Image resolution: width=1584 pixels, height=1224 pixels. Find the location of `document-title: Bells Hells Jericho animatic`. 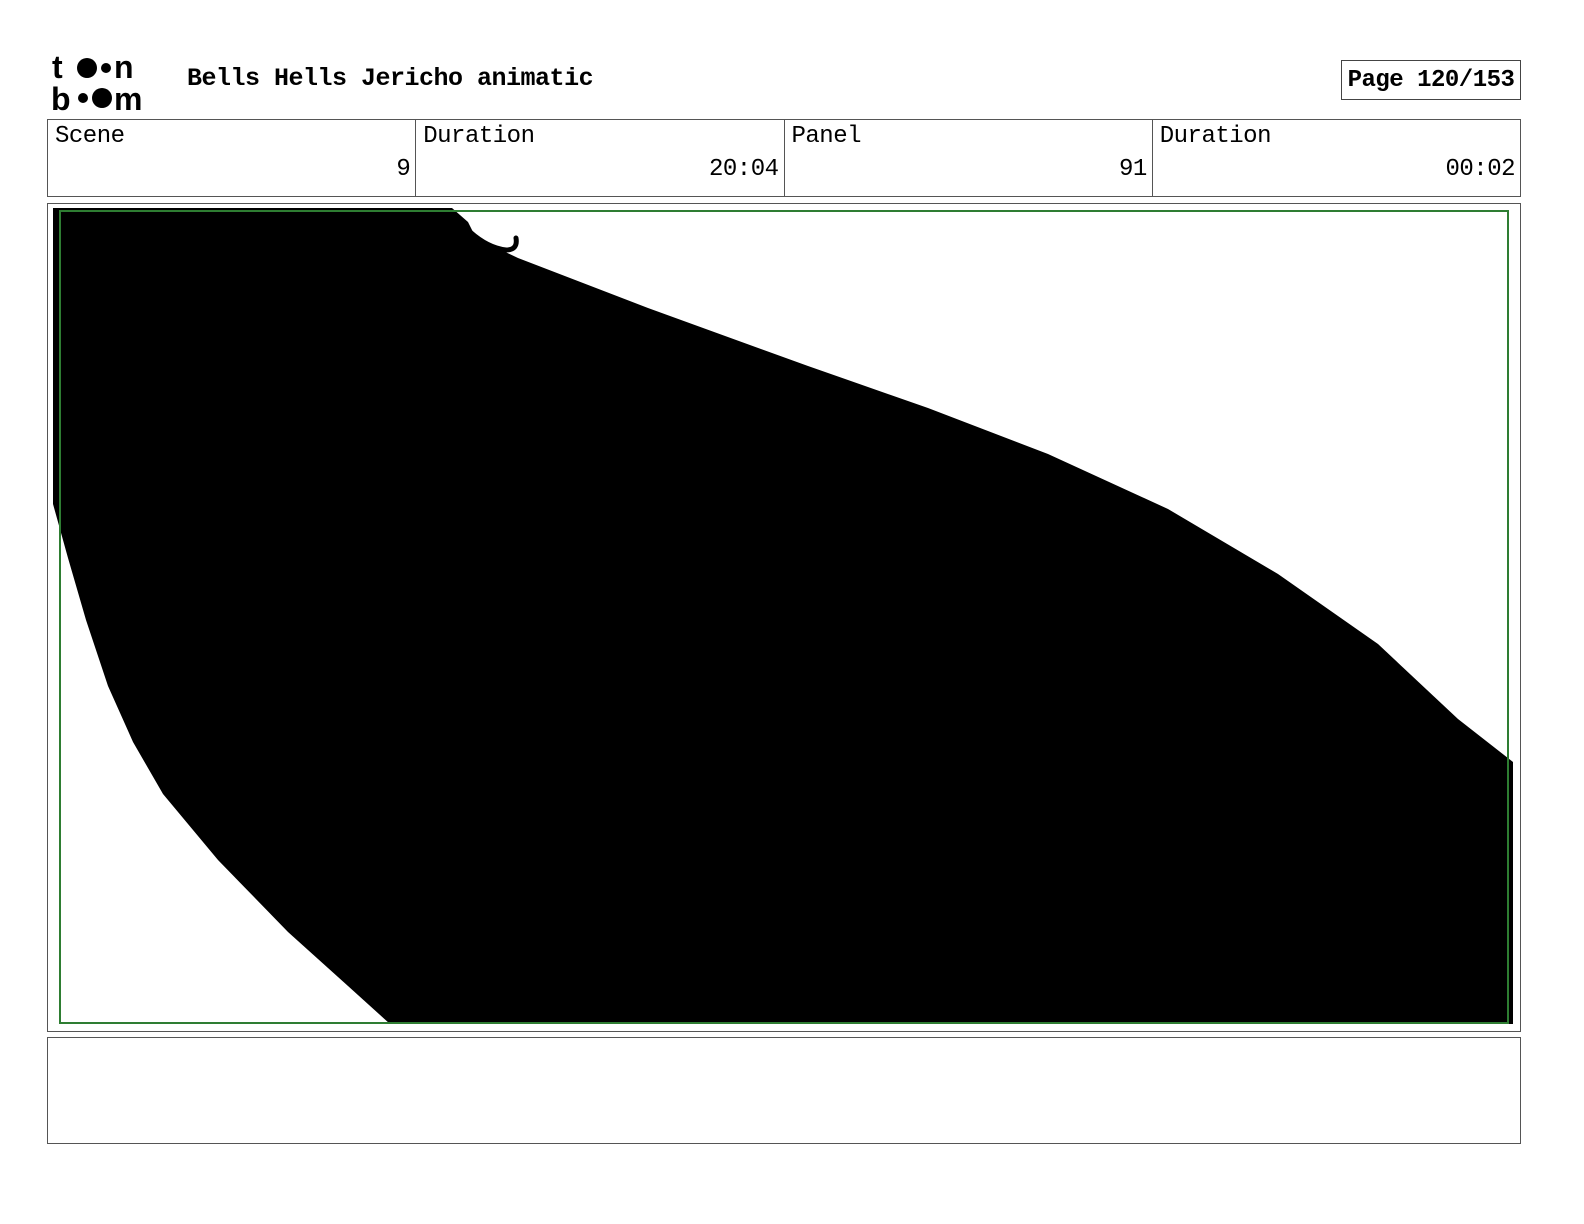

document-title: Bells Hells Jericho animatic is located at coordinates (390, 78).